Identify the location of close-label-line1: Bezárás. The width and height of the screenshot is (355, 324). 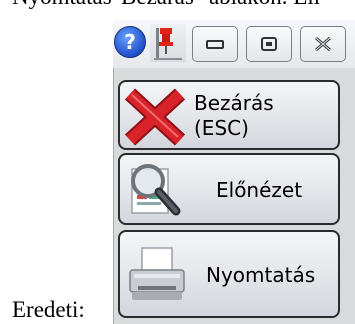
(234, 103).